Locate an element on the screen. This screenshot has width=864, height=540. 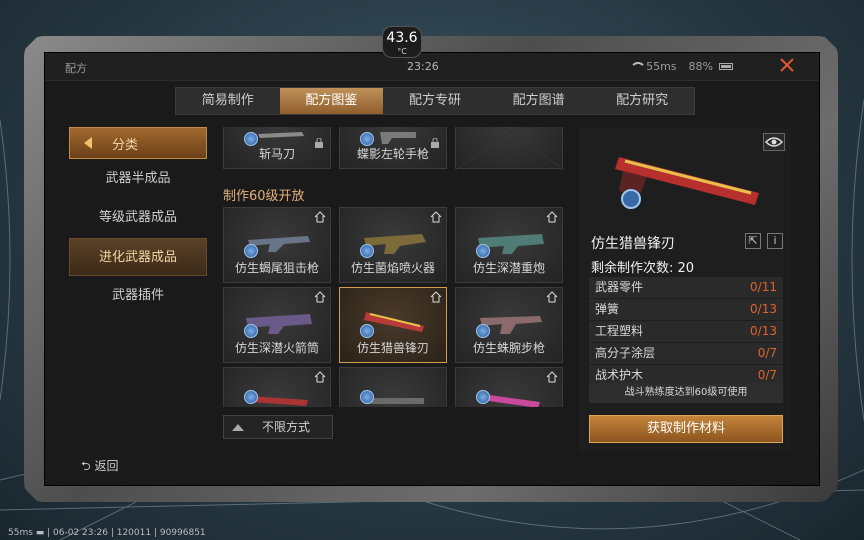
recipe-name: 仿生菌焰喷火器 is located at coordinates (392, 268).